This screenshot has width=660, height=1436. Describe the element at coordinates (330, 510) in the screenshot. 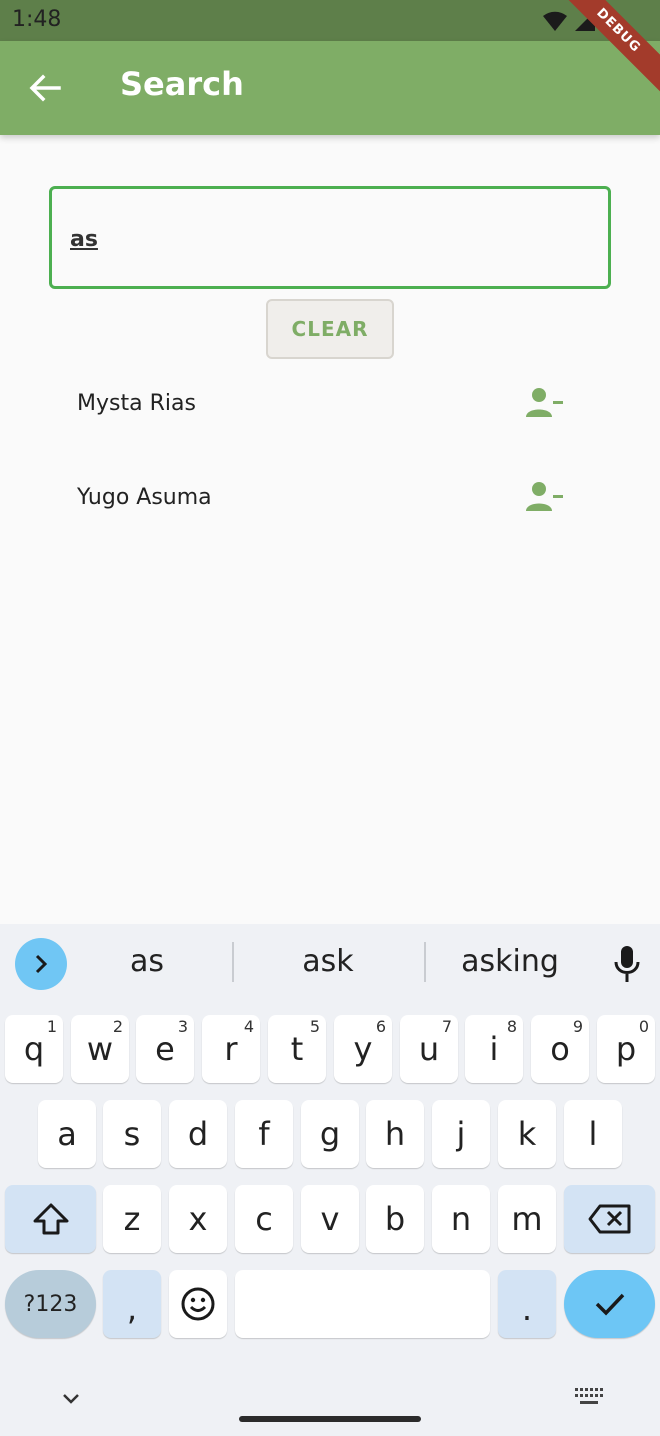

I see `list-item: Yugo Asuma` at that location.